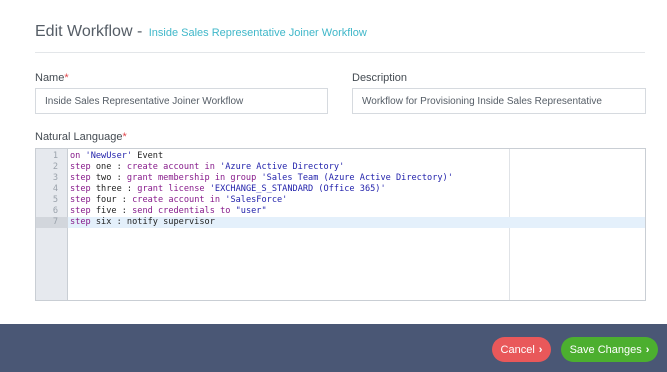 The image size is (667, 372). I want to click on description-label: Description, so click(380, 78).